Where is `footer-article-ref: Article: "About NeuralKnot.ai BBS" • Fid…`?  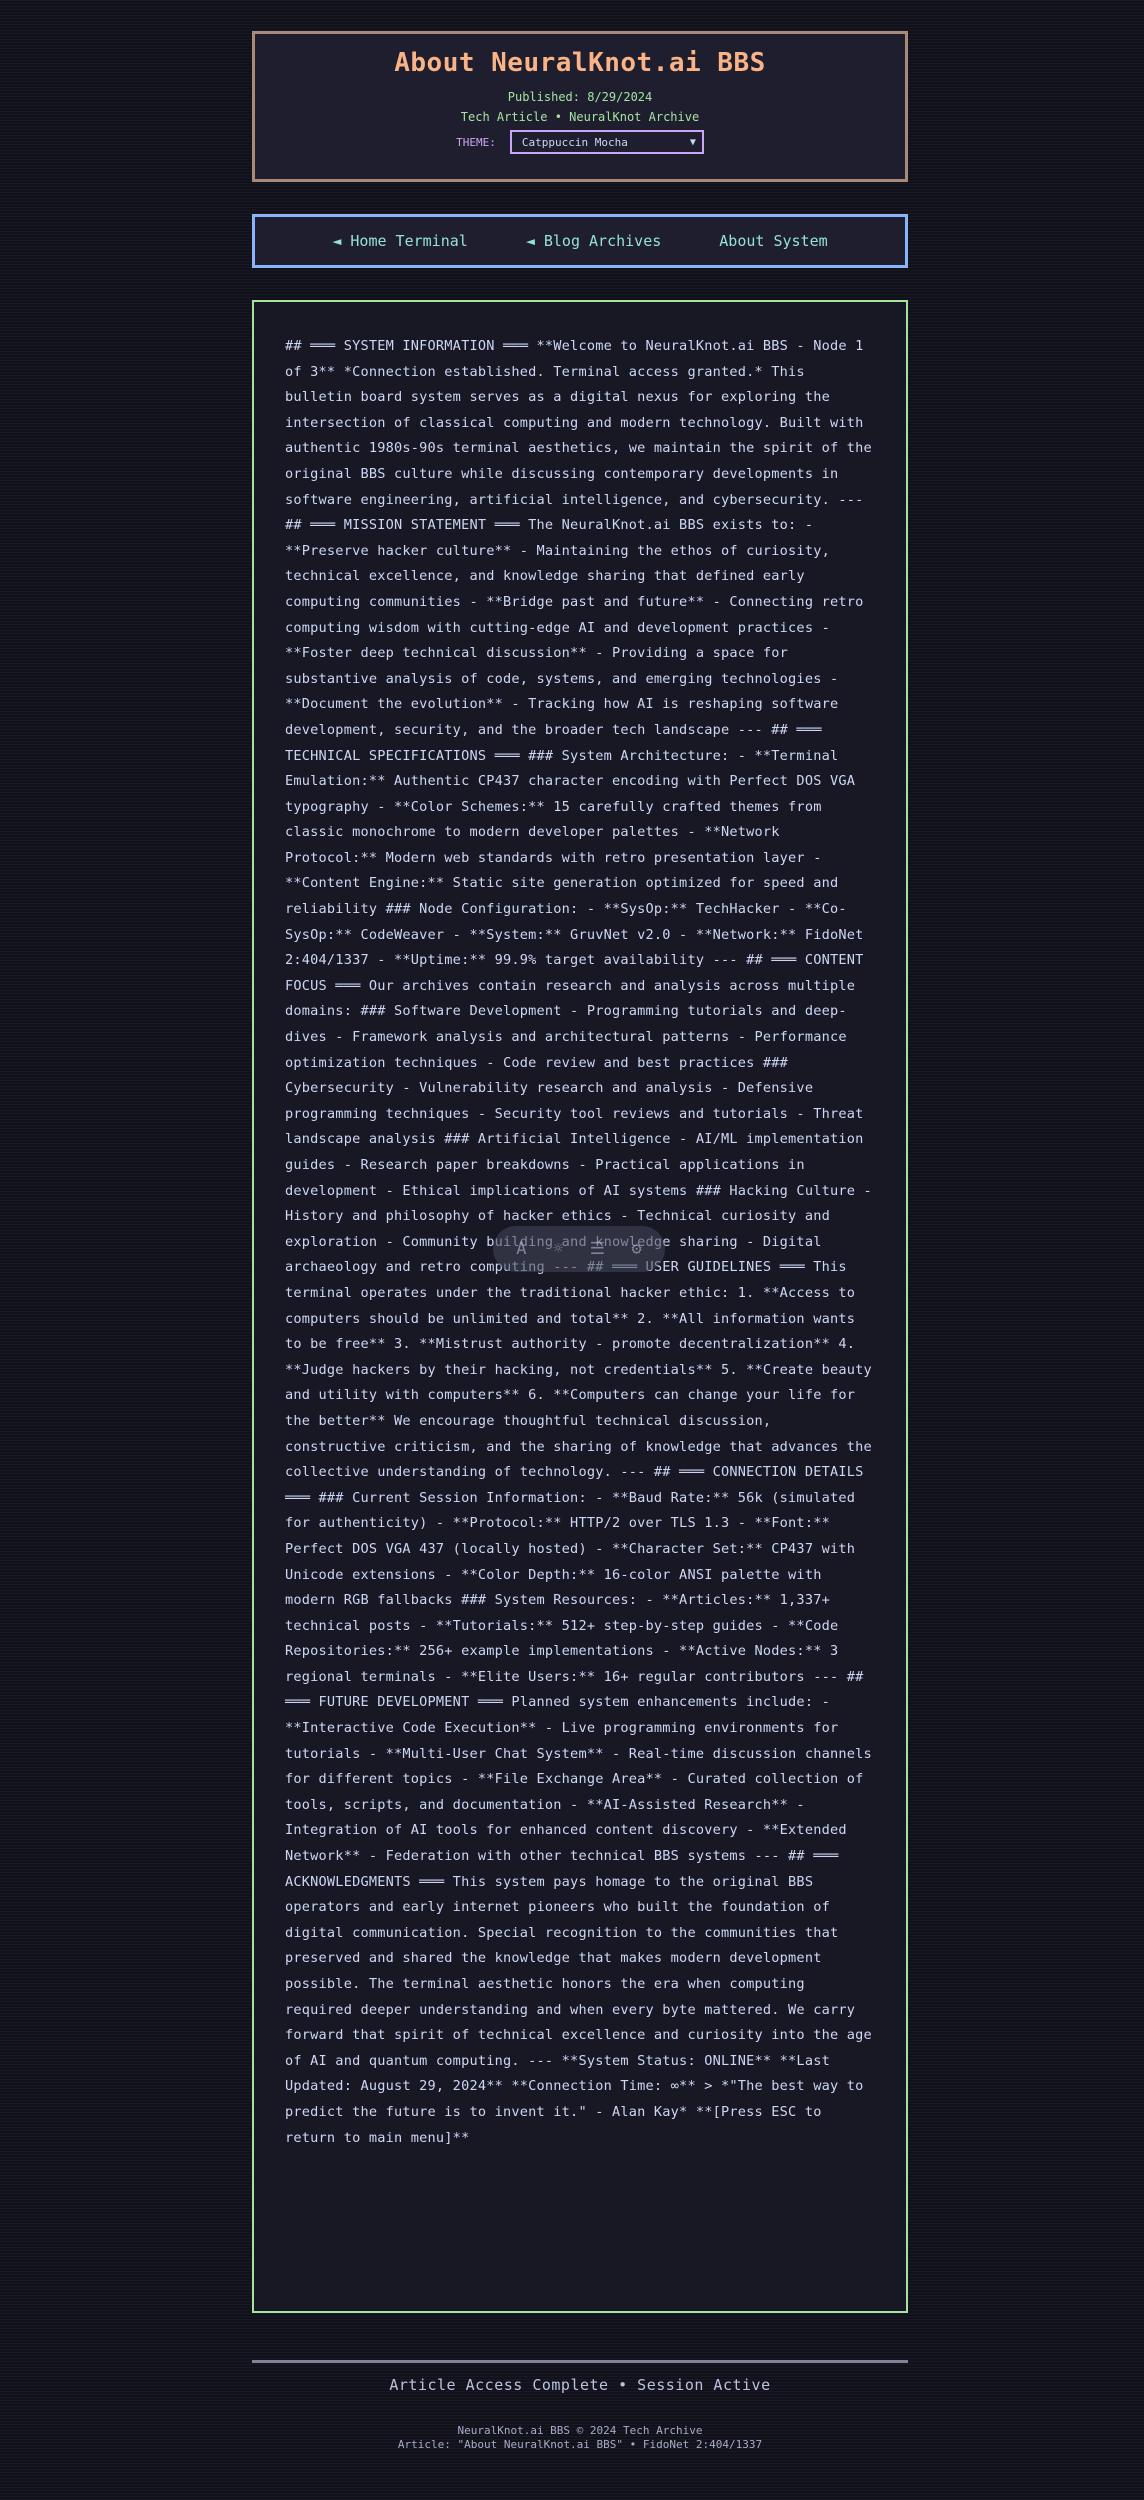
footer-article-ref: Article: "About NeuralKnot.ai BBS" • Fid… is located at coordinates (580, 2444).